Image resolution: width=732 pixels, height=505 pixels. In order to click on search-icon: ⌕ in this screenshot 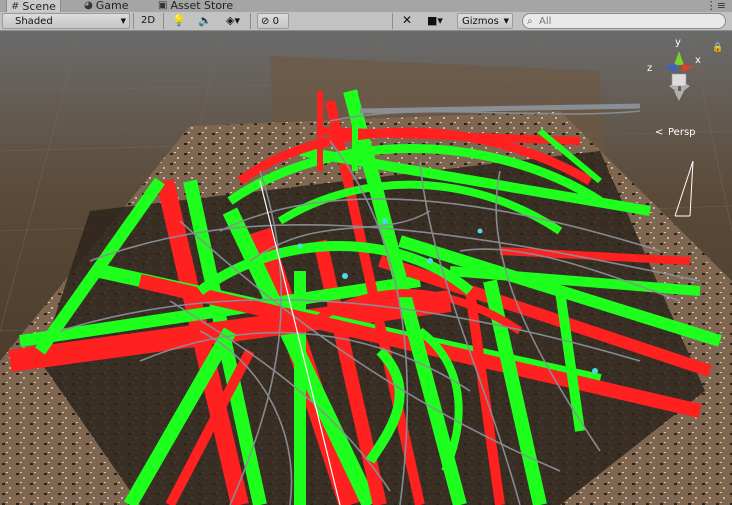, I will do `click(530, 21)`.